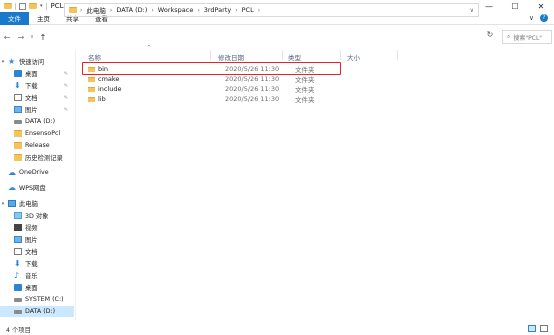  I want to click on table-row: lib 2020/5/26 11:30 文件夹, so click(214, 99).